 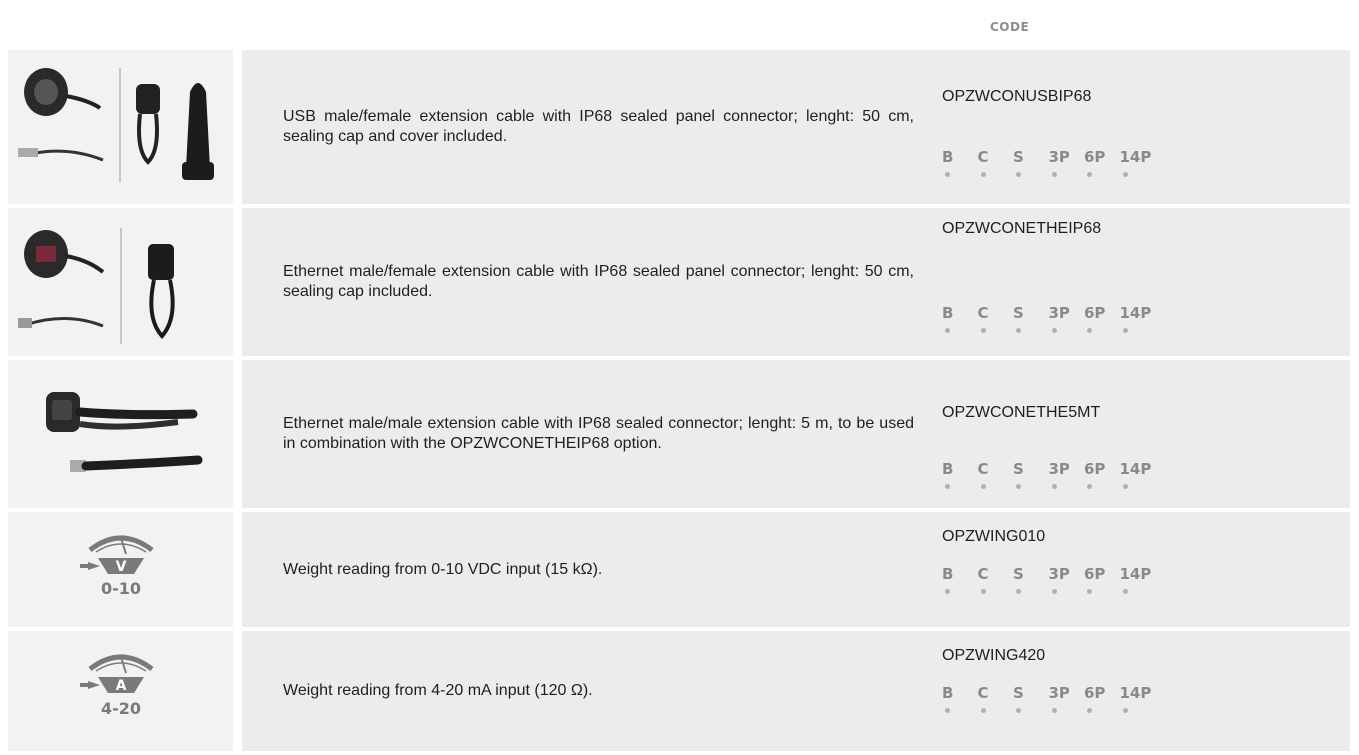 What do you see at coordinates (1146, 434) in the screenshot?
I see `code-cell: OPZWCONETHE5MT B C S 3P 6P 14P` at bounding box center [1146, 434].